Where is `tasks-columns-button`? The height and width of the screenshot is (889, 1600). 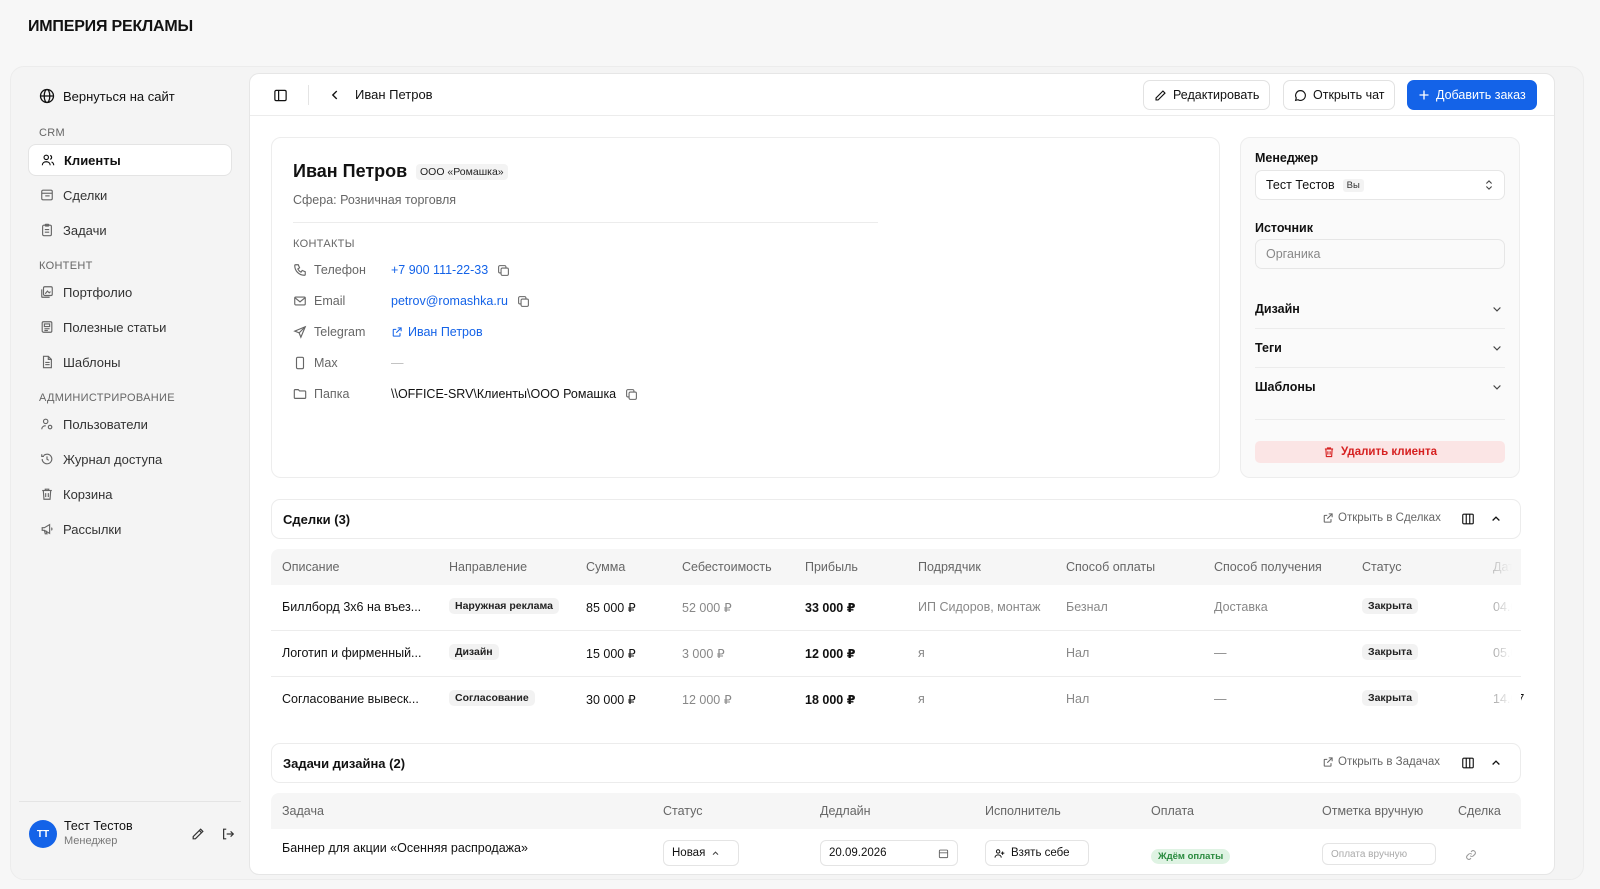
tasks-columns-button is located at coordinates (1468, 763).